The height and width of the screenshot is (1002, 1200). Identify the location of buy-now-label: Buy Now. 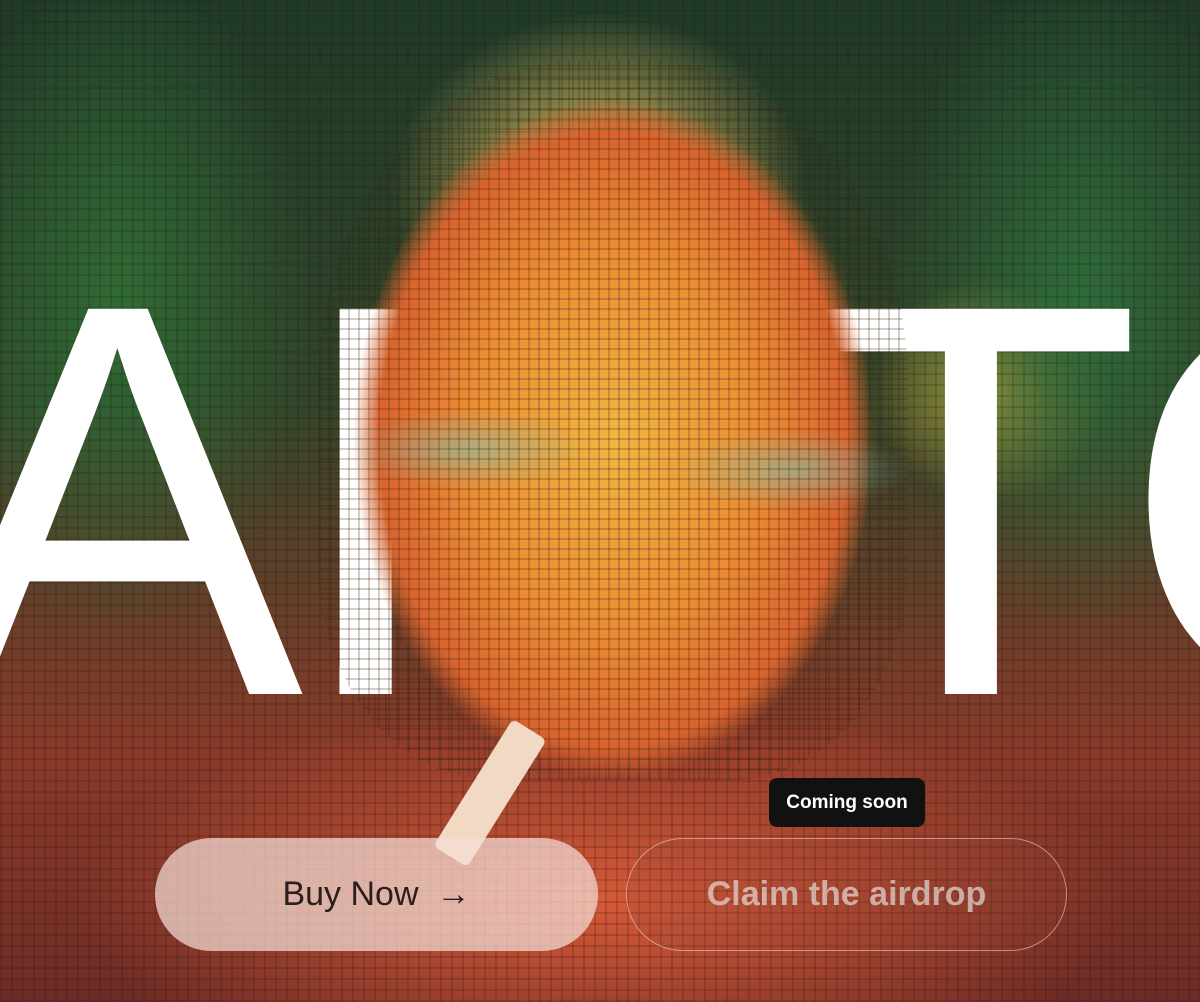
(350, 894).